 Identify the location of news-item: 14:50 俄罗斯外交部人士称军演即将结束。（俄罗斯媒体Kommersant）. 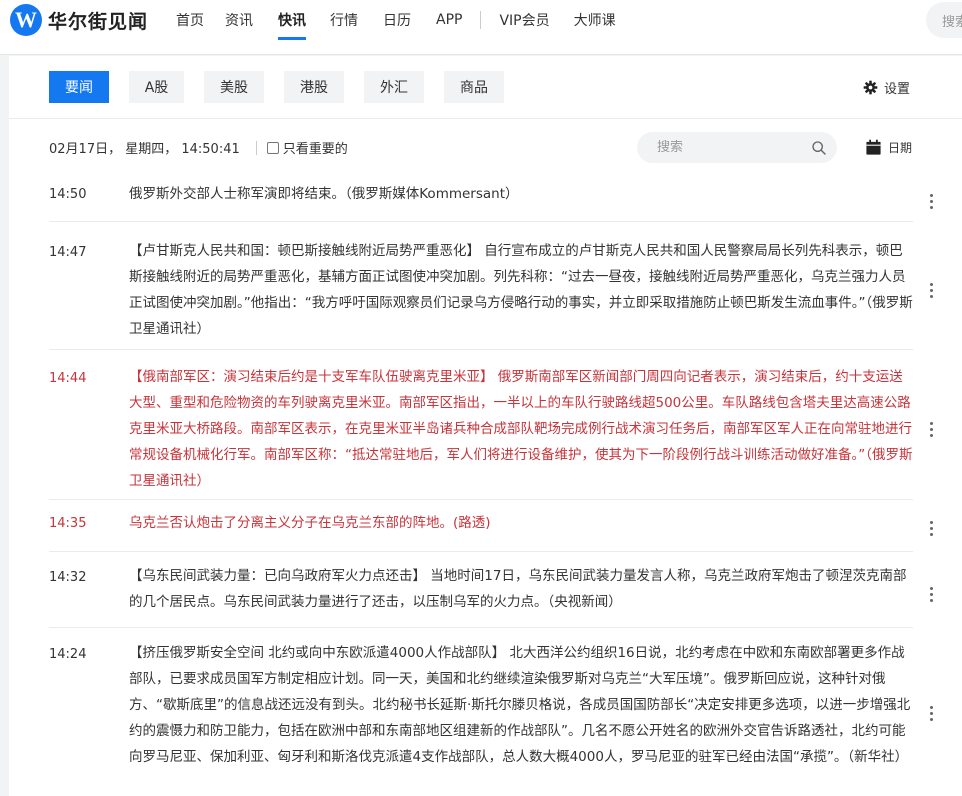
(491, 200).